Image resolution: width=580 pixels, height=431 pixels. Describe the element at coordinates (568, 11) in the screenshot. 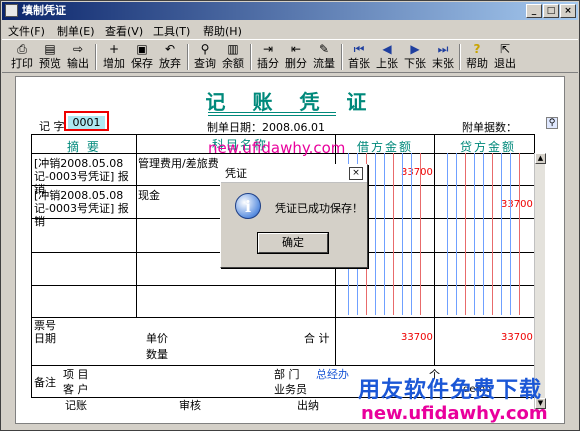

I see `close-button: ×` at that location.